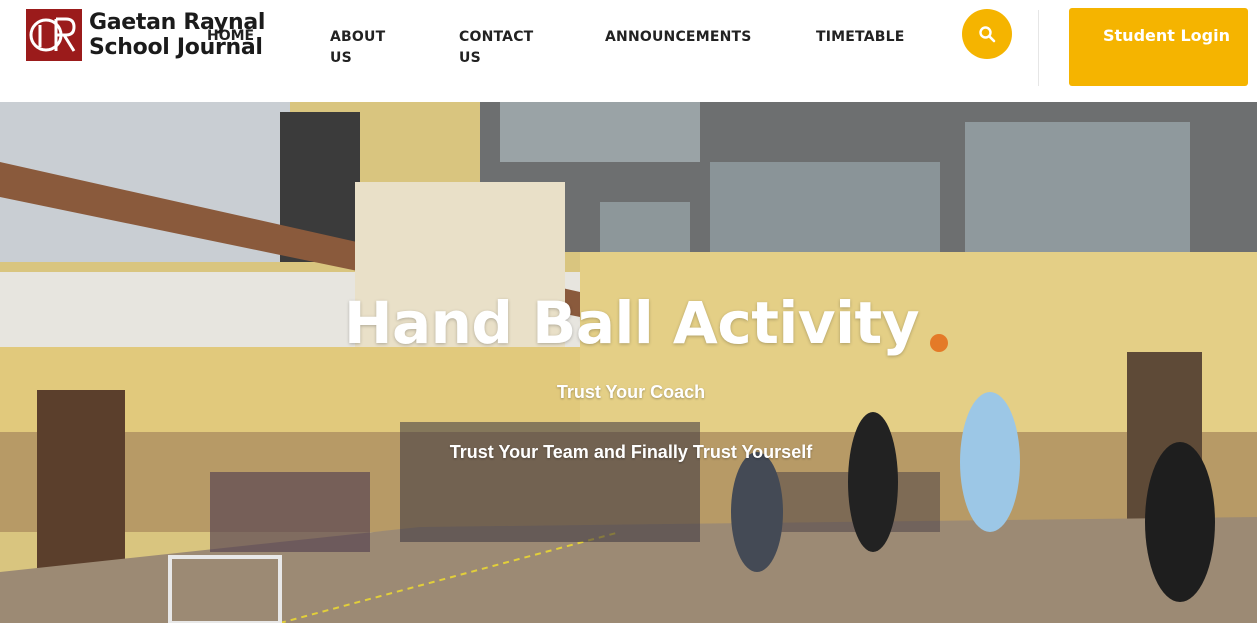 The width and height of the screenshot is (1257, 623). I want to click on hero-subtitle-1: Trust Your Coach, so click(631, 392).